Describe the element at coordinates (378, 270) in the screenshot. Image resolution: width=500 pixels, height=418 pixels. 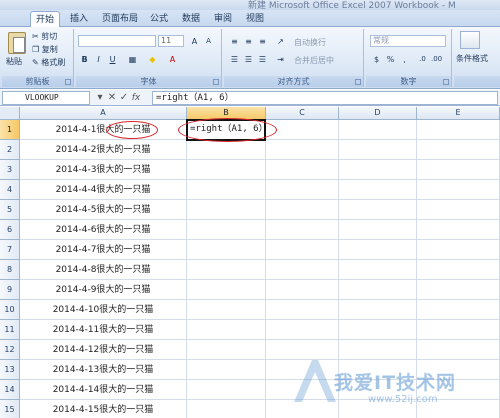
I see `cell-d8` at that location.